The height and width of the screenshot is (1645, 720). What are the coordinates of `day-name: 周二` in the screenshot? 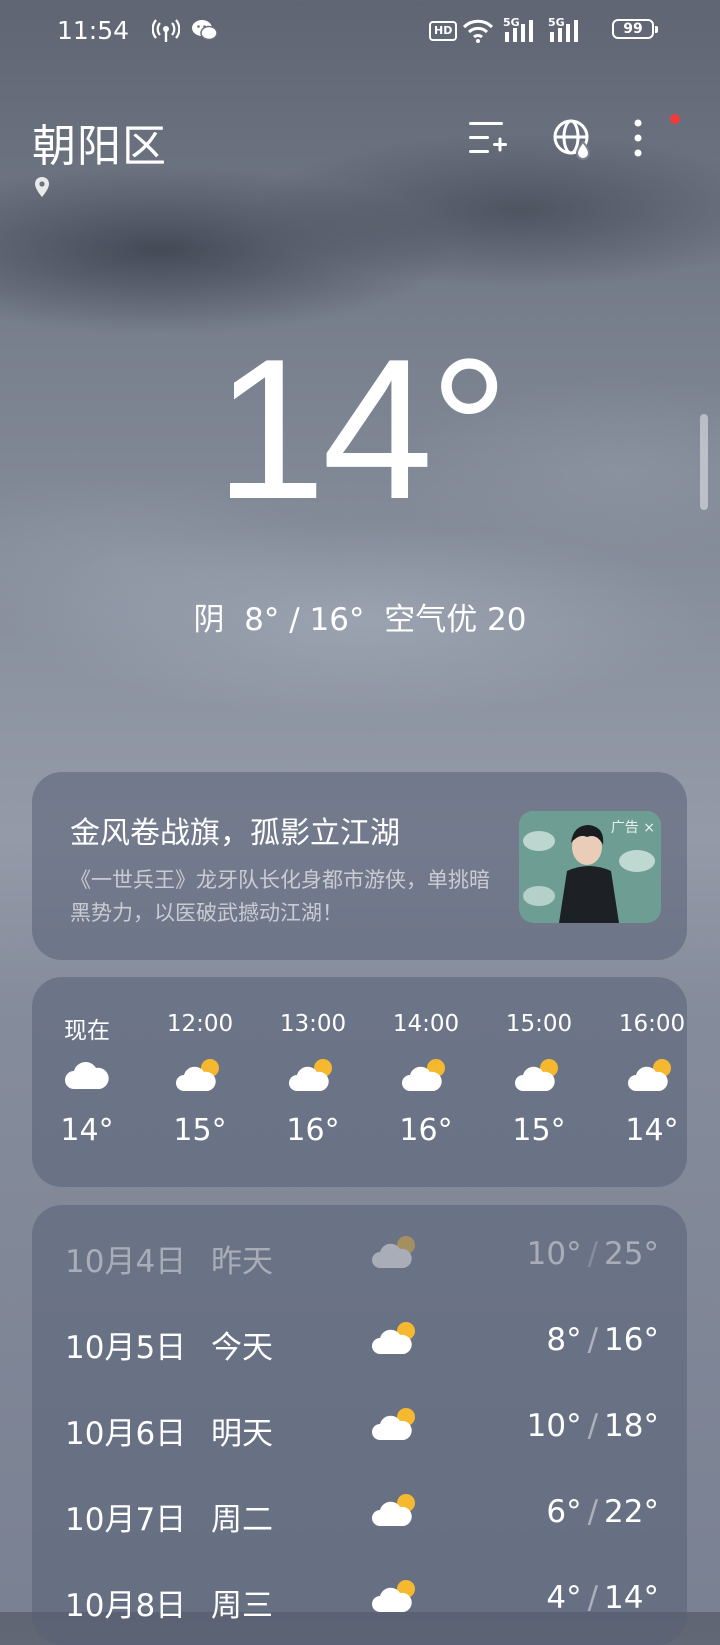 It's located at (242, 1520).